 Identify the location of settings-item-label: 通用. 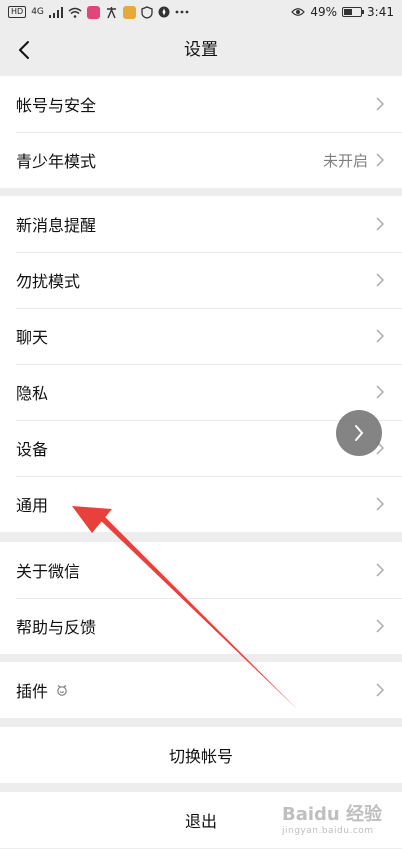
(32, 505).